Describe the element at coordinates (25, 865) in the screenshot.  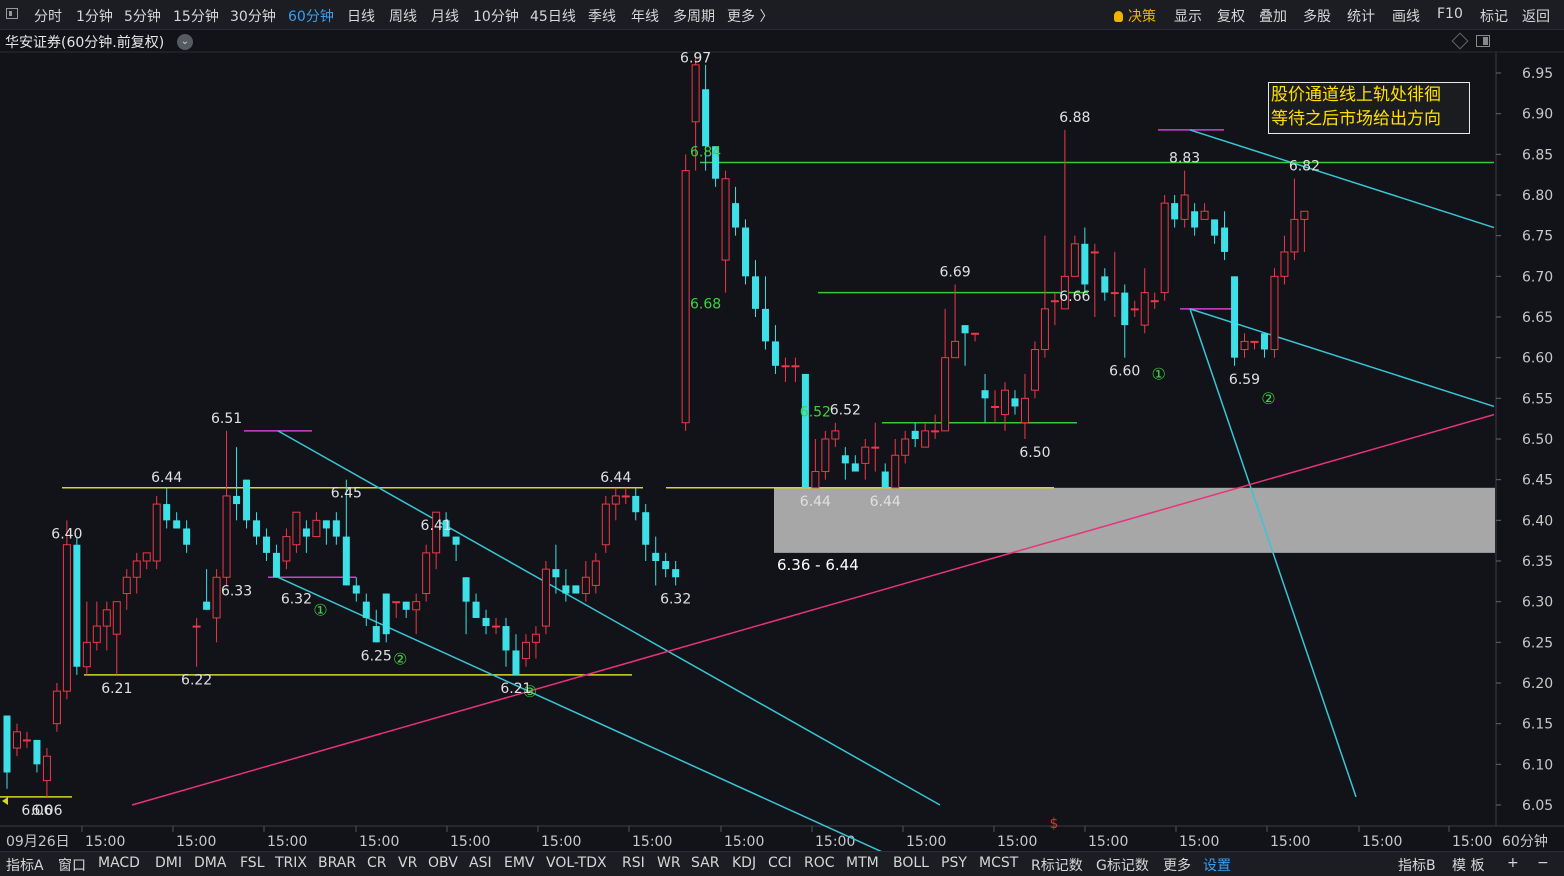
I see `indicator-tab-0: 指标A` at that location.